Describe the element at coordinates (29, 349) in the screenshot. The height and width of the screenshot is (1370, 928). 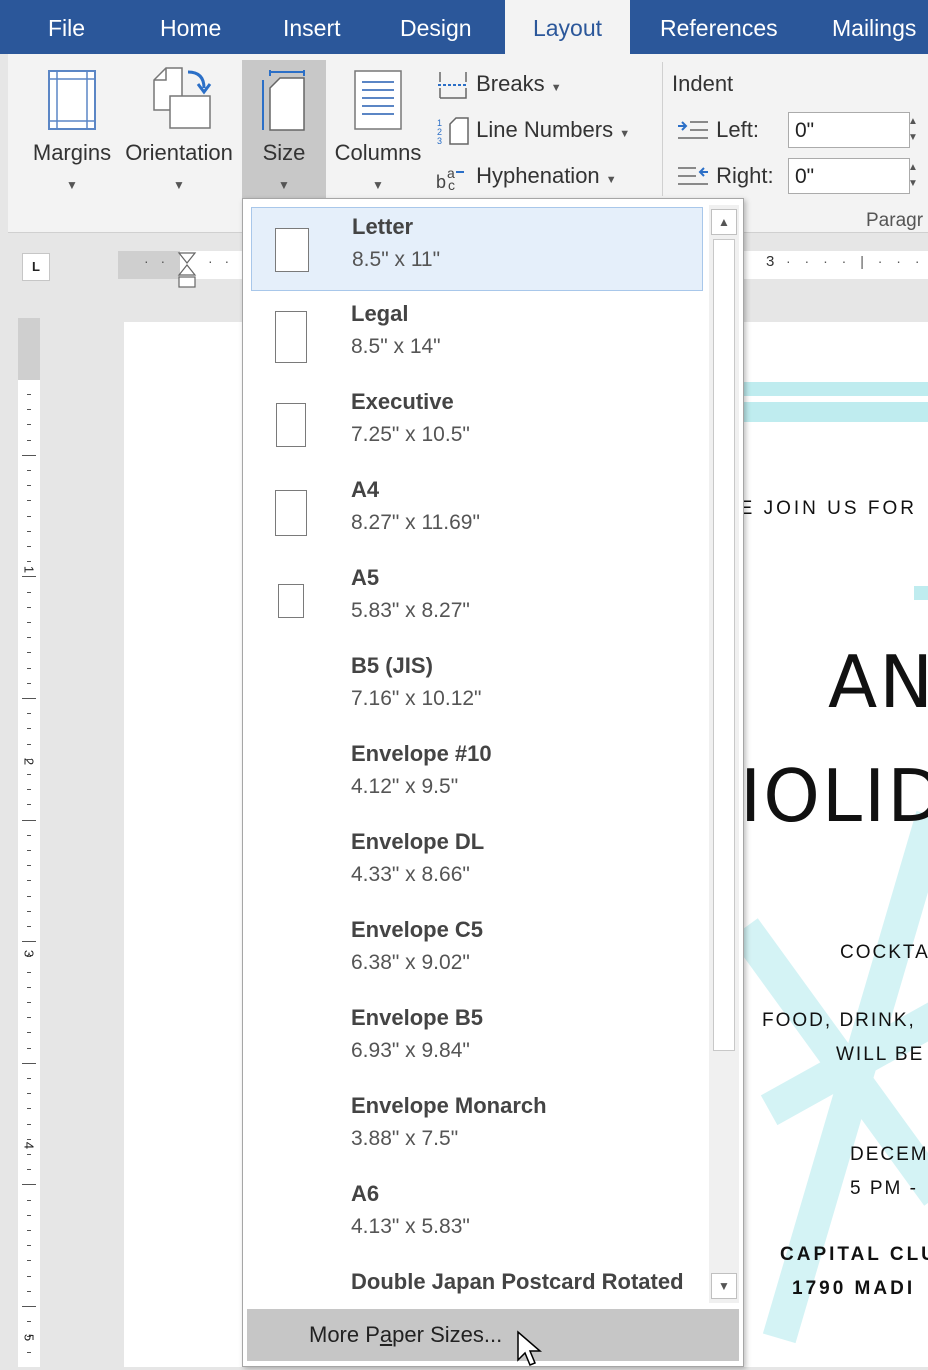
I see `ruler-margin` at that location.